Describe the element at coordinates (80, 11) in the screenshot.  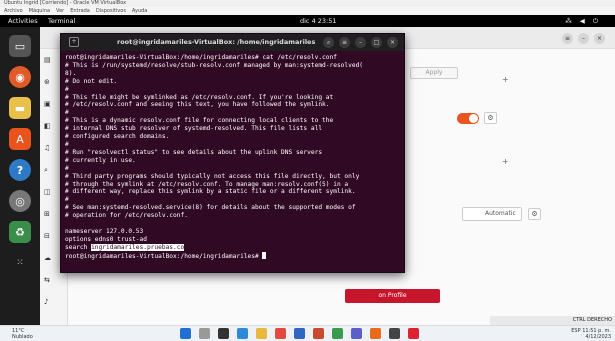
I see `vbox-menu-entrada: Entrada` at that location.